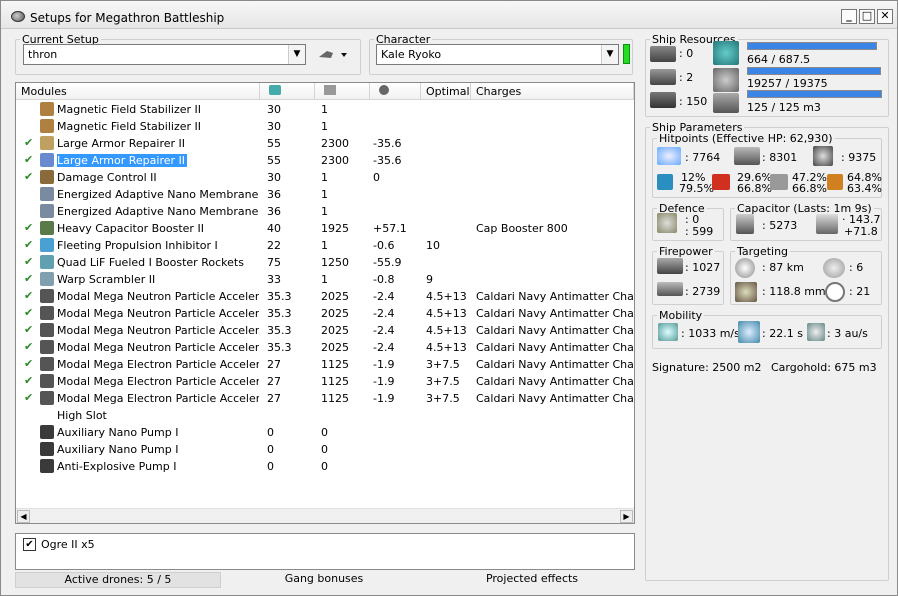 The height and width of the screenshot is (596, 898). What do you see at coordinates (867, 16) in the screenshot?
I see `maximize-button: □` at bounding box center [867, 16].